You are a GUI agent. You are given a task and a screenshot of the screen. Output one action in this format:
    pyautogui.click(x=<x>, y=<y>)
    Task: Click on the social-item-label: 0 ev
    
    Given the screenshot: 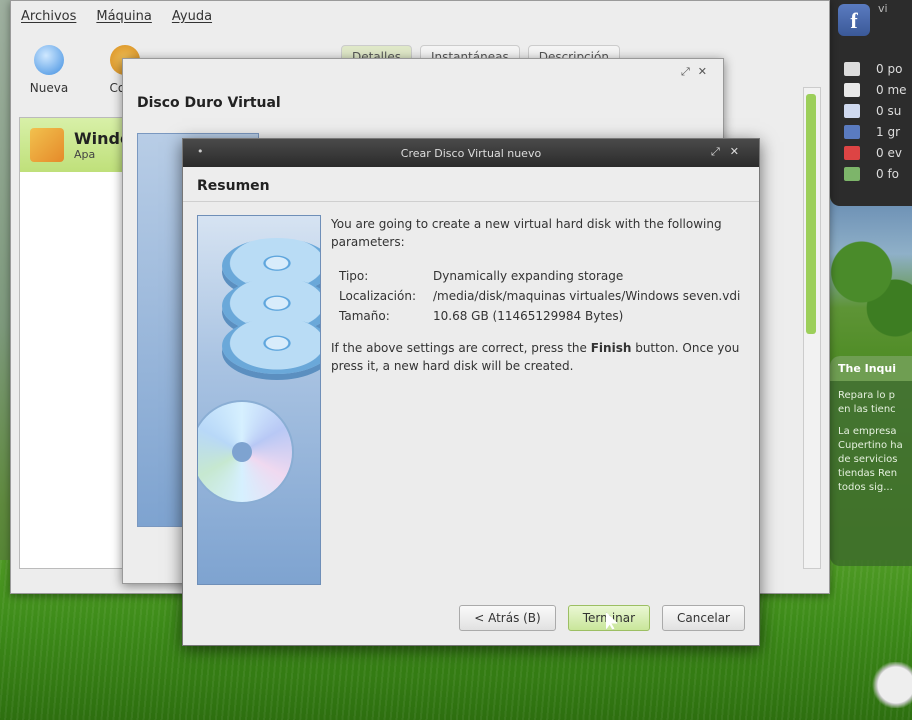 What is the action you would take?
    pyautogui.click(x=889, y=152)
    